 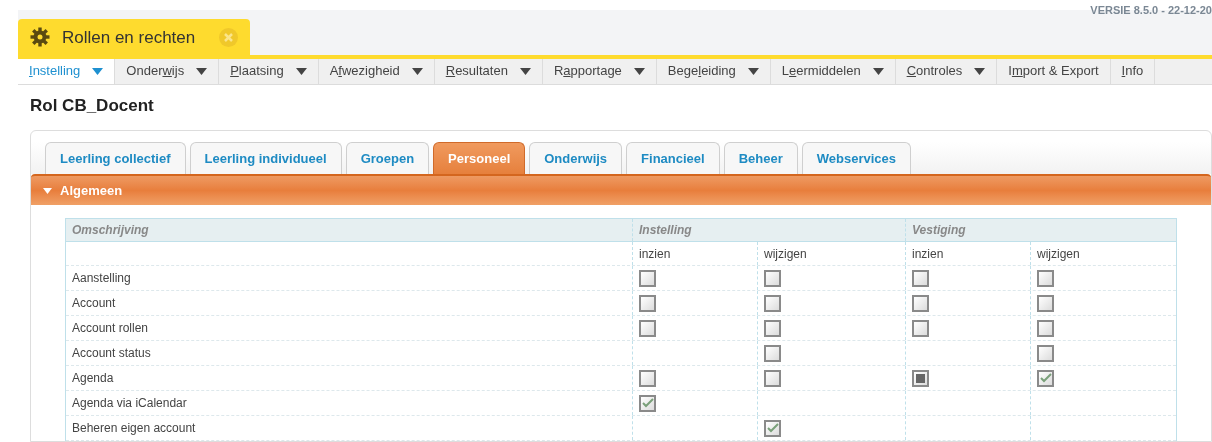 I want to click on menu-item: Import & Export, so click(x=1054, y=71).